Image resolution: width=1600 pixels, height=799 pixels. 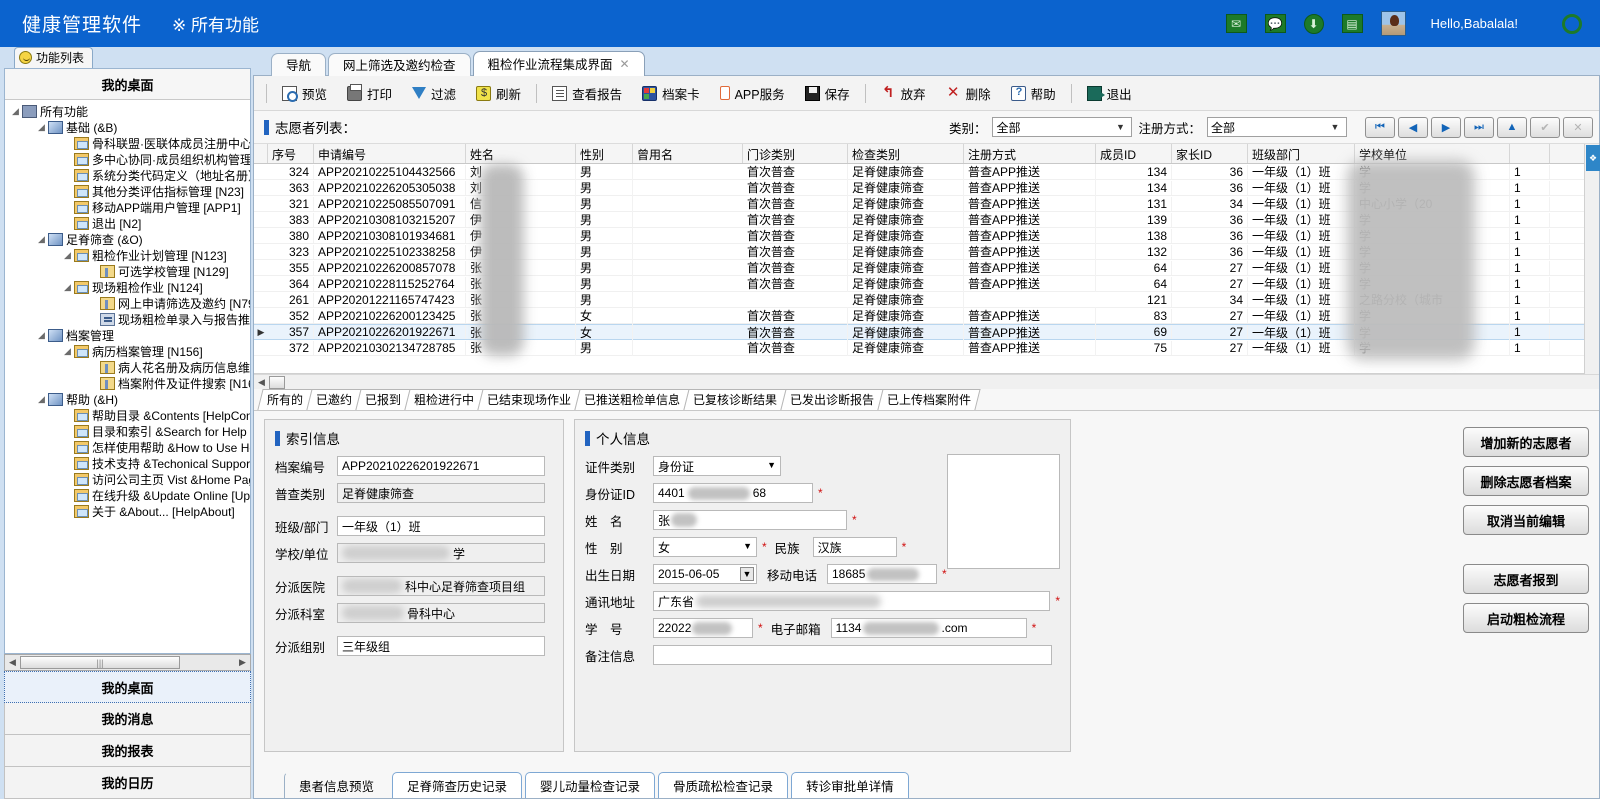 I want to click on toolbar-button: APP服务, so click(x=752, y=93).